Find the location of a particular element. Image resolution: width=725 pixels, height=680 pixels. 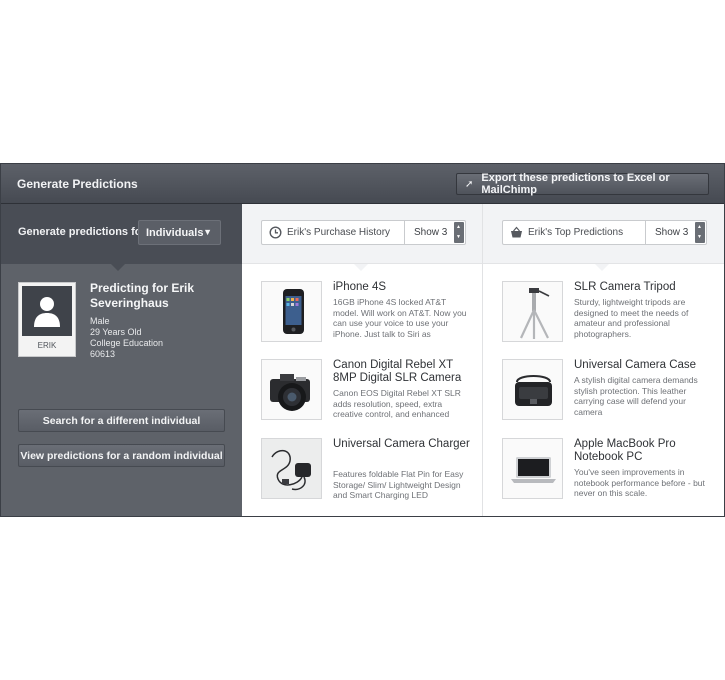

generate-bar: Generate predictions for Individuals ▼ is located at coordinates (121, 234).